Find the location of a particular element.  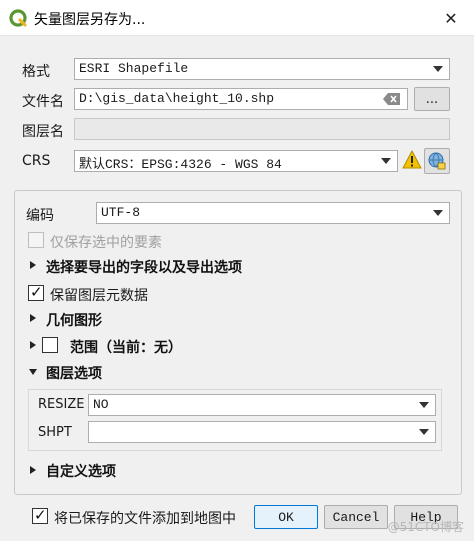

fields-section-label: 选择要导出的字段以及导出选项 is located at coordinates (144, 268).